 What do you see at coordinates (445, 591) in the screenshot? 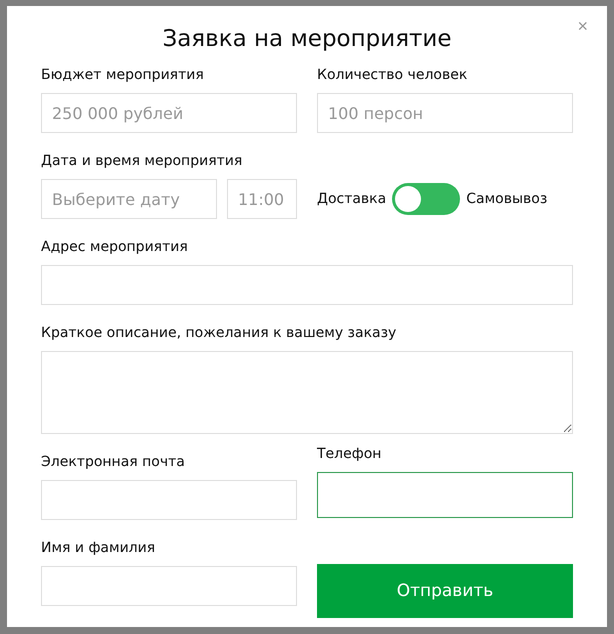
I see `submit-button: Отправить` at bounding box center [445, 591].